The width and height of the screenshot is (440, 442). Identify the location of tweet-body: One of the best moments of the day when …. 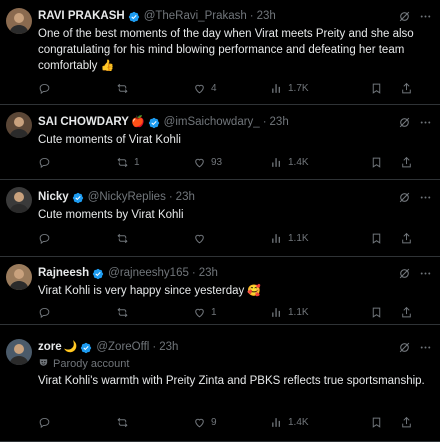
(226, 50).